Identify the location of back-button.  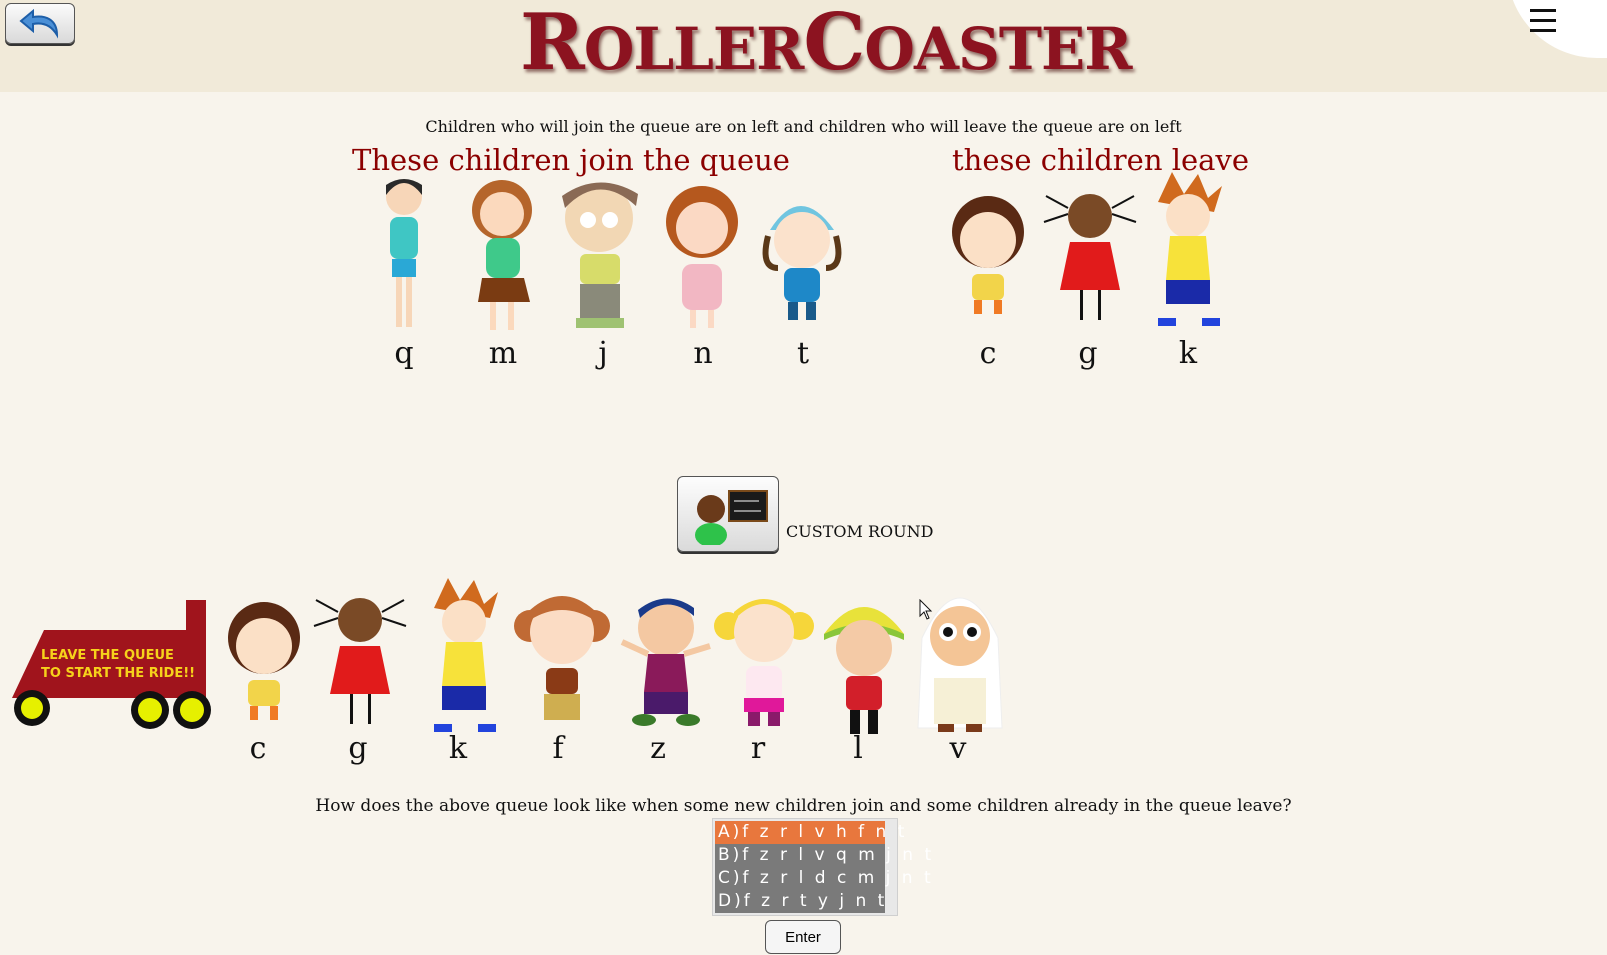
(40, 23).